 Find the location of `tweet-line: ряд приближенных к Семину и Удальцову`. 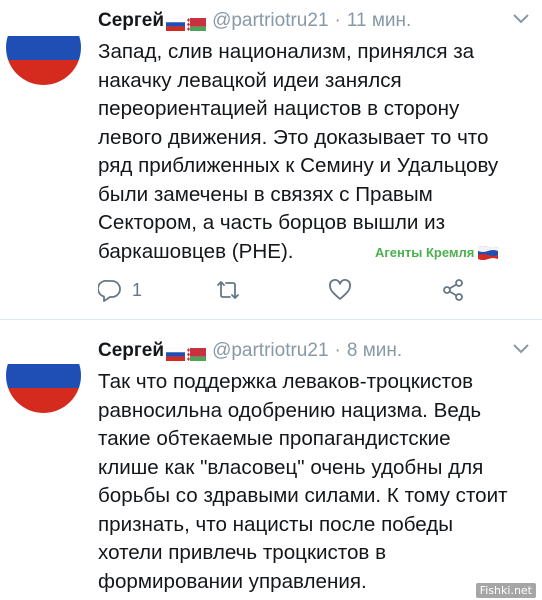

tweet-line: ряд приближенных к Семину и Удальцову is located at coordinates (298, 165).